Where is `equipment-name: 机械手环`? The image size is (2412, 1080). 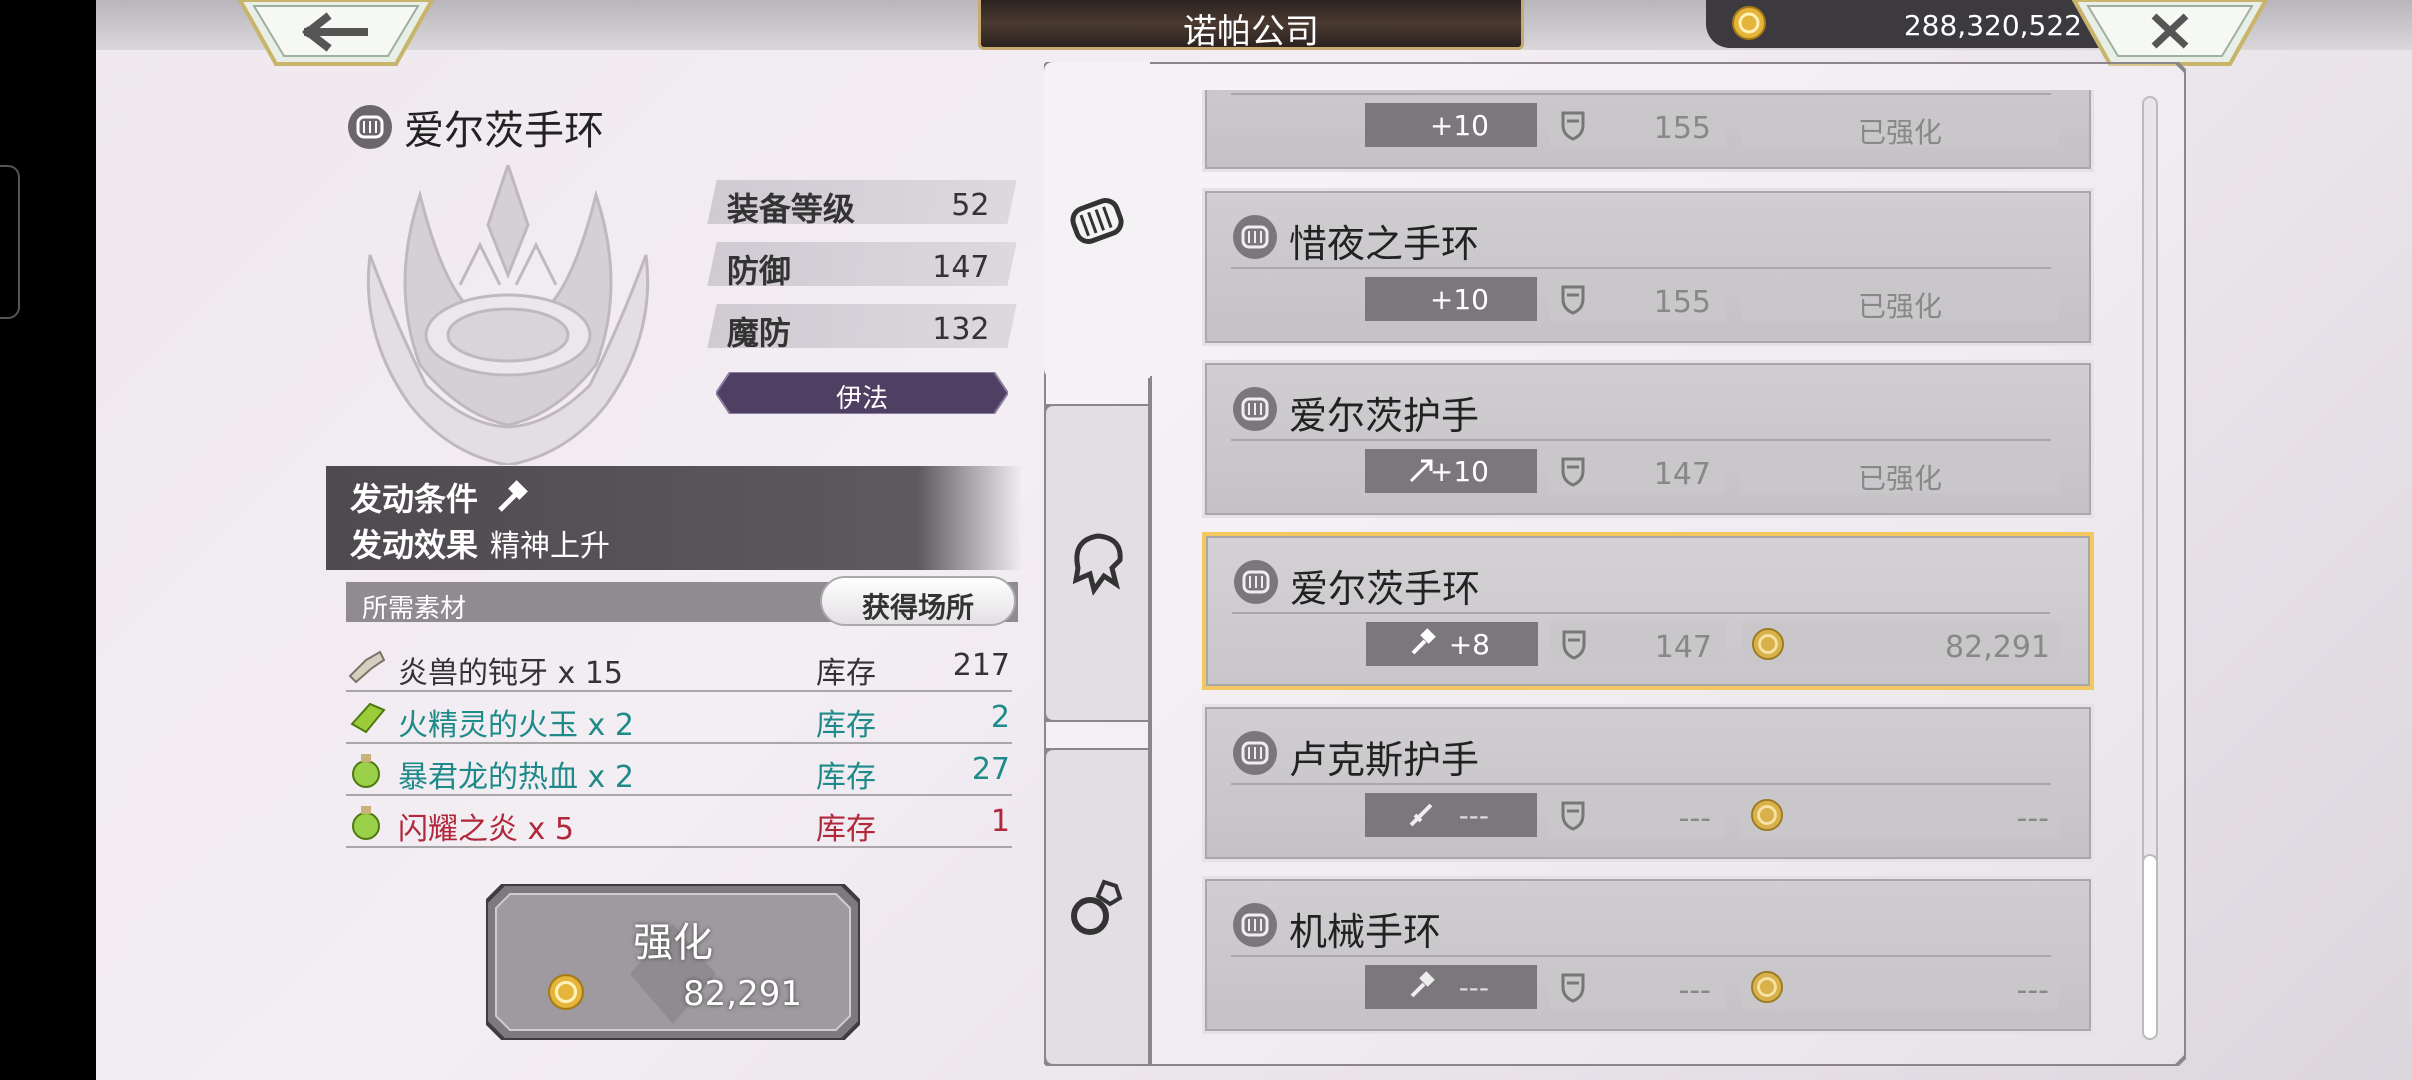 equipment-name: 机械手环 is located at coordinates (1365, 932).